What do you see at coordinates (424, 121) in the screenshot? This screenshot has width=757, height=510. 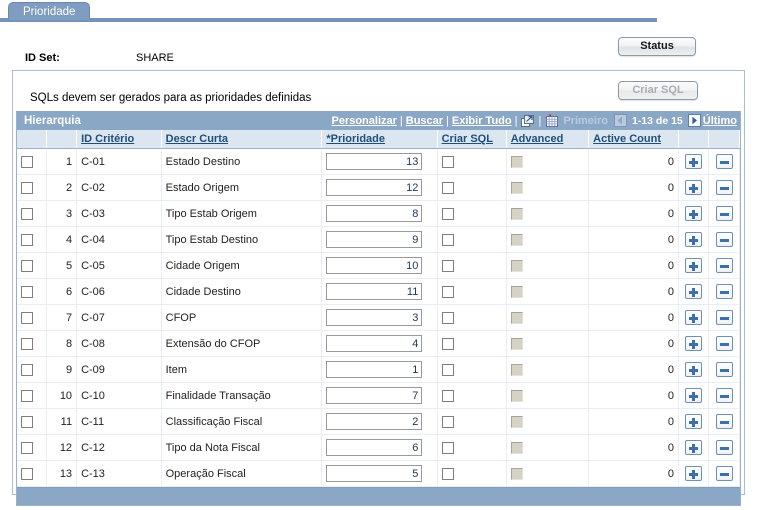 I see `buscar-link: Buscar` at bounding box center [424, 121].